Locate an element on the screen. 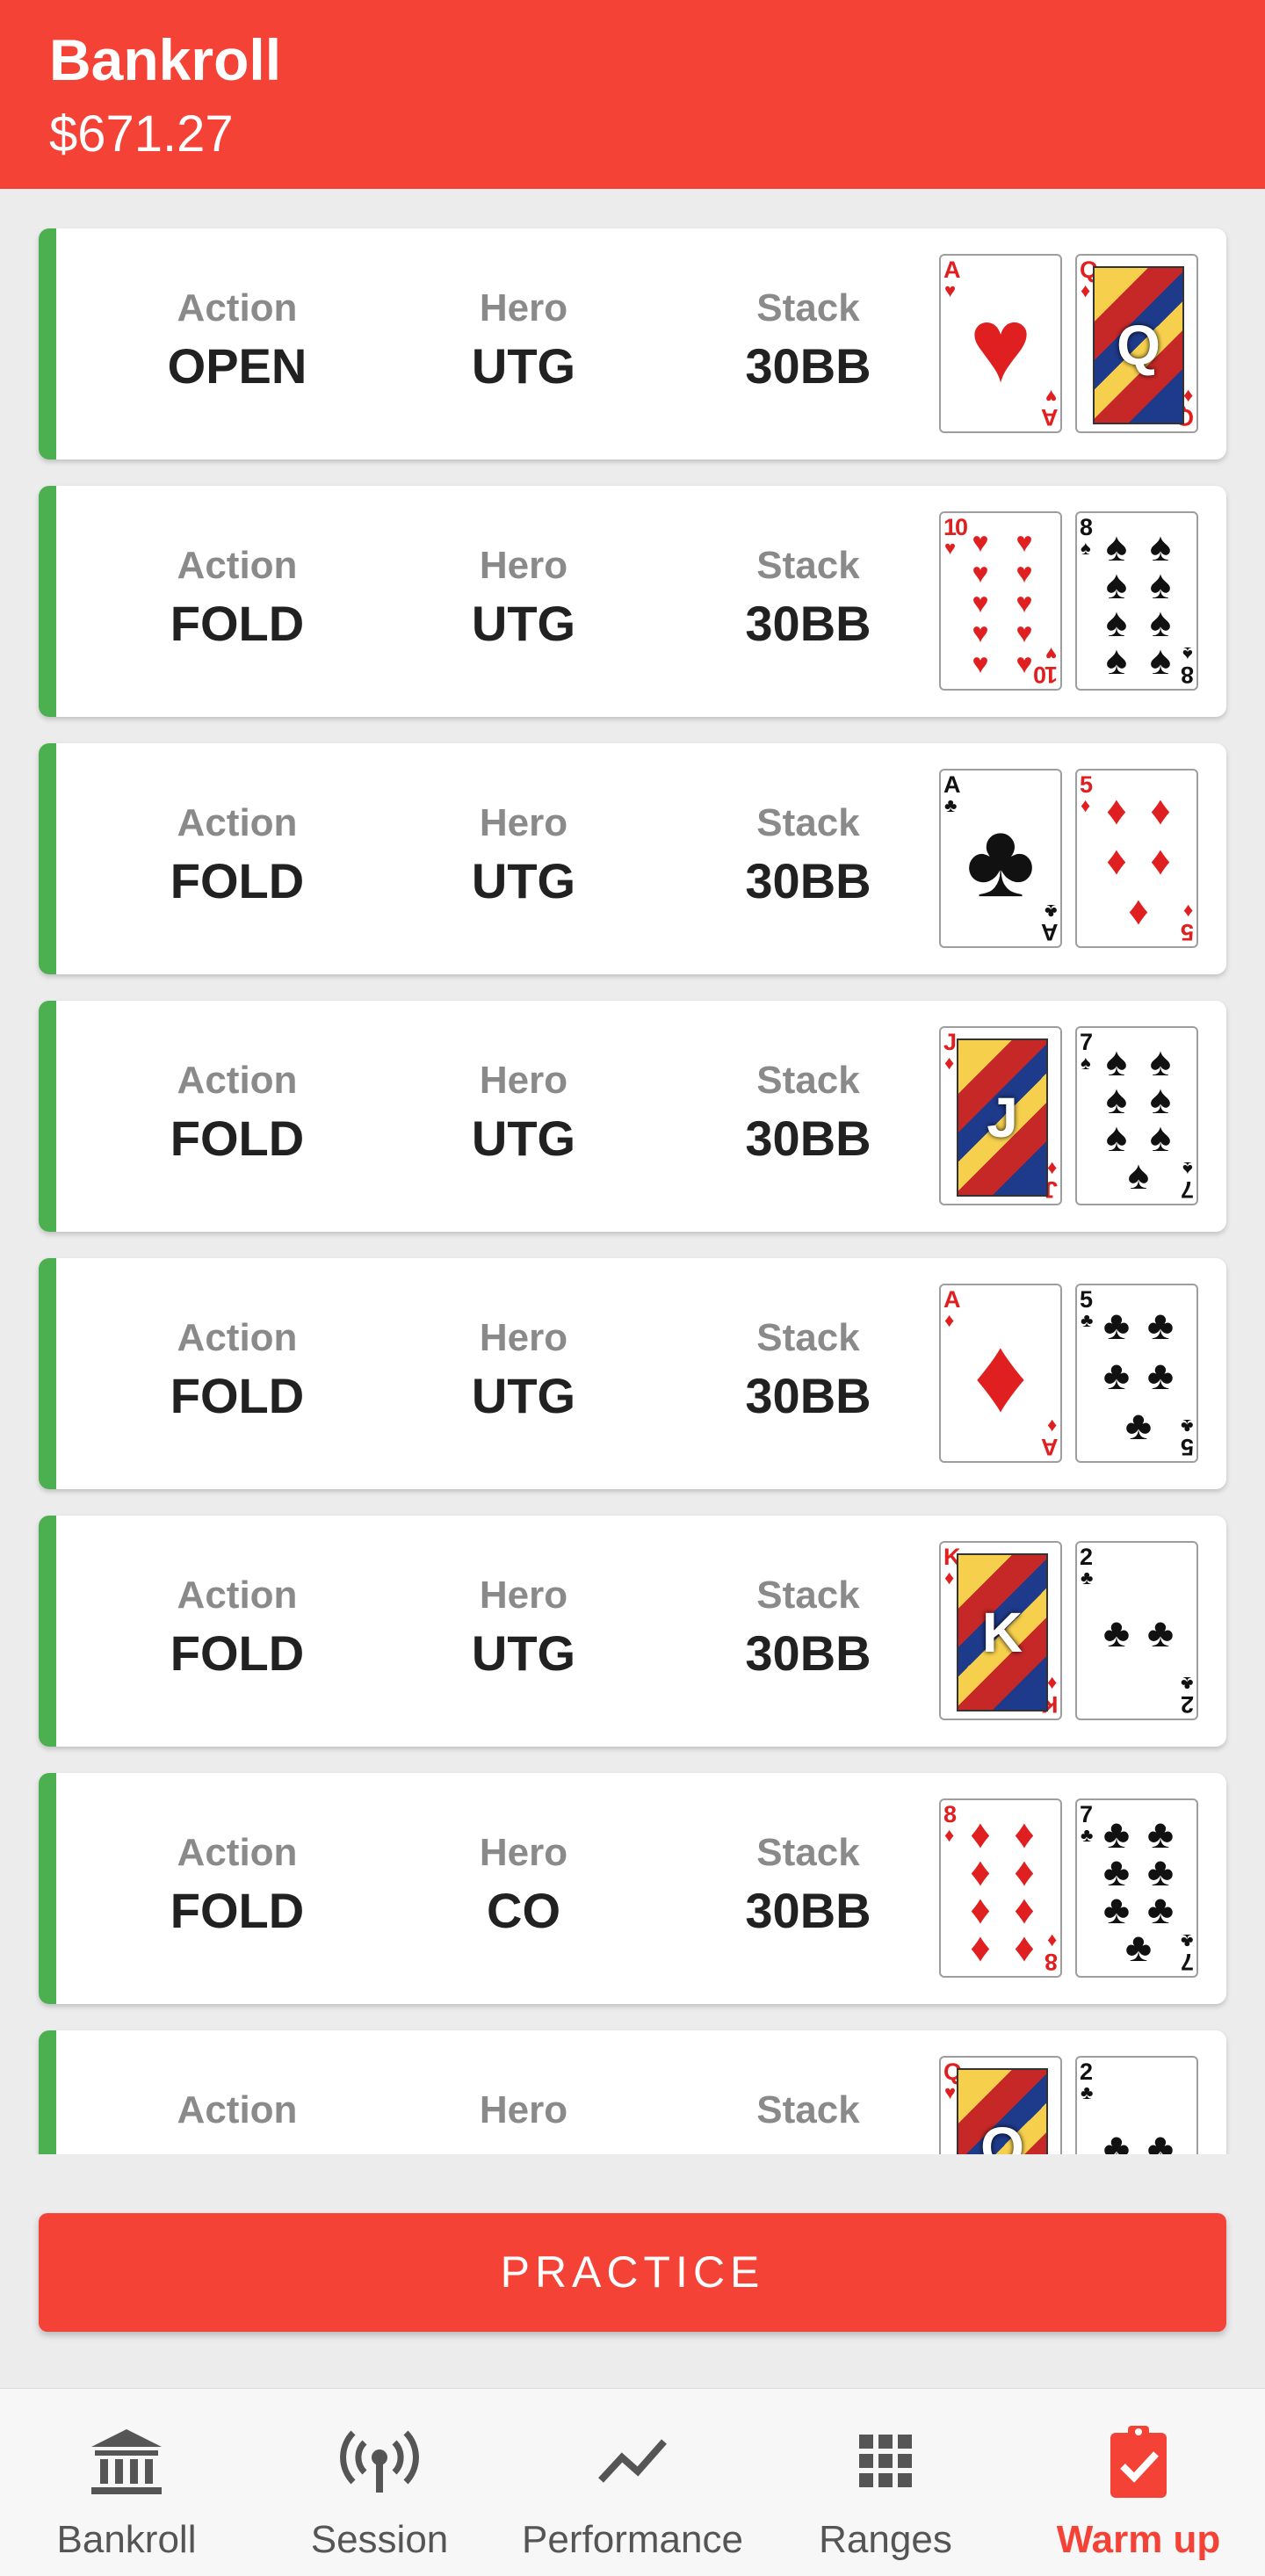 The image size is (1265, 2576). card-suit-icon: ♠ is located at coordinates (1086, 1063).